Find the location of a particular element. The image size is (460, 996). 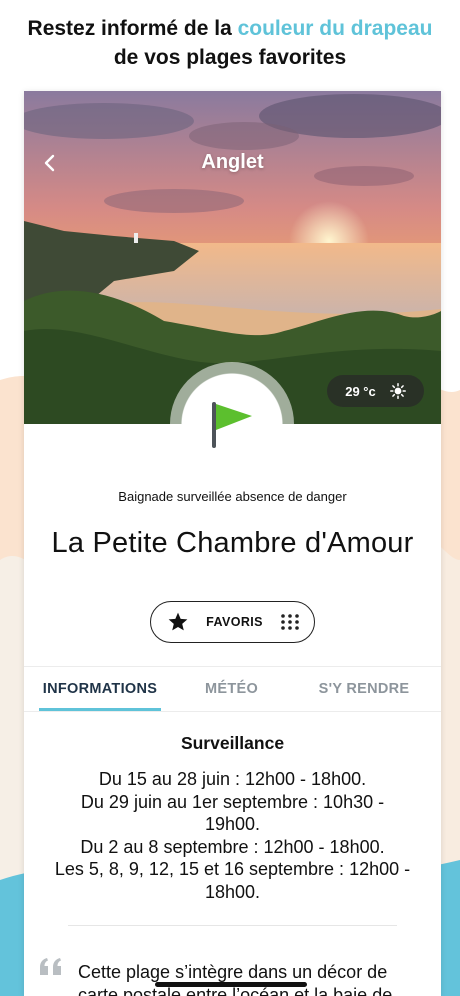

schedule-line: 18h00. is located at coordinates (232, 891).